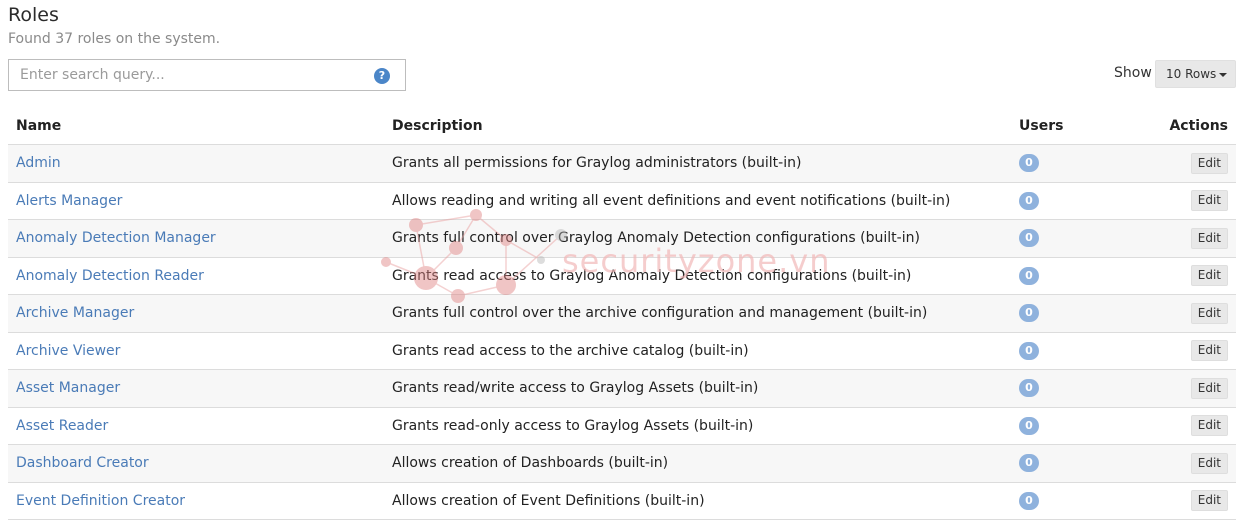 This screenshot has height=520, width=1250. I want to click on role-name-link: Anomaly Detection Reader, so click(110, 276).